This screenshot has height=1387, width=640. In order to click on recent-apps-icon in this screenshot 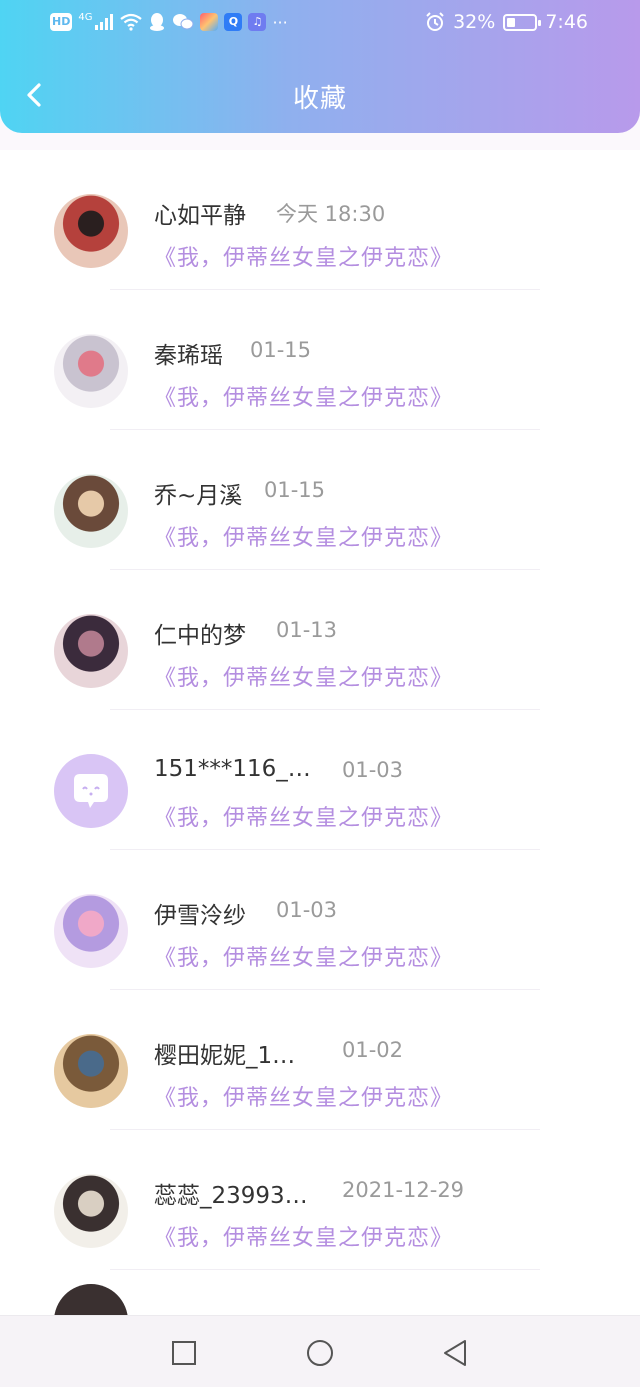, I will do `click(184, 1353)`.